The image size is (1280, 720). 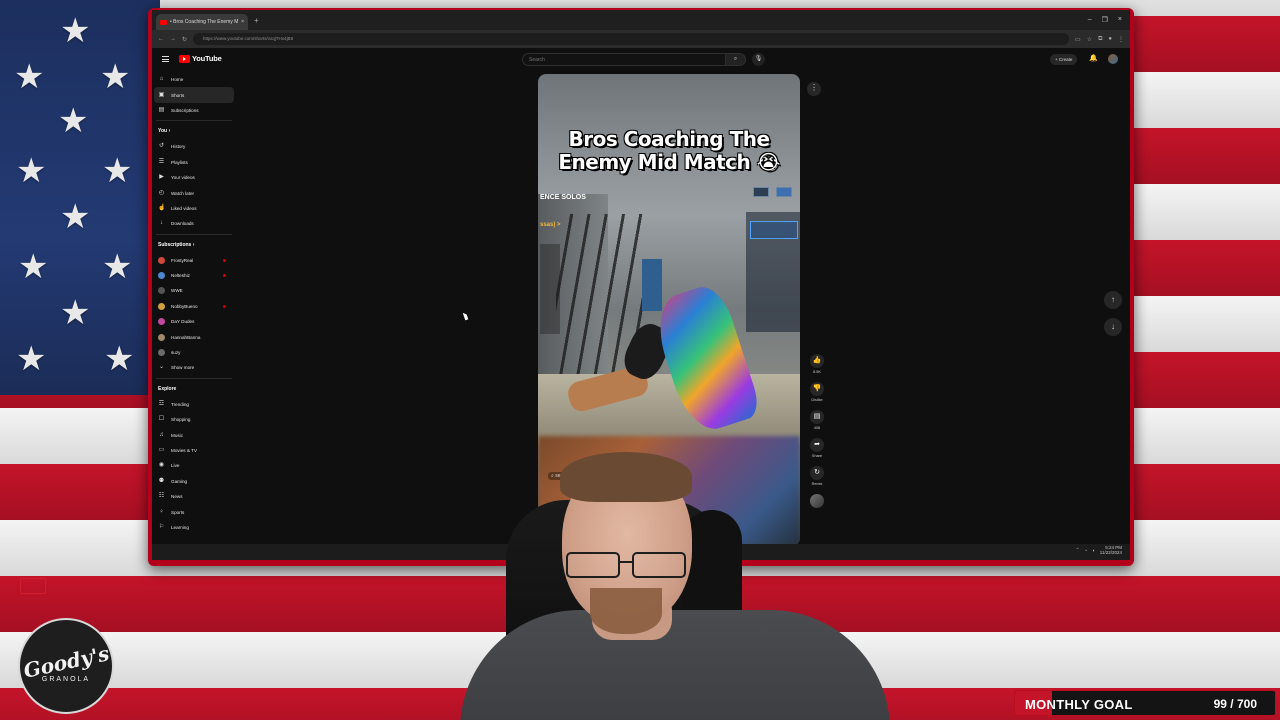 I want to click on game-overlay-text: ENCE SOLOS, so click(x=563, y=197).